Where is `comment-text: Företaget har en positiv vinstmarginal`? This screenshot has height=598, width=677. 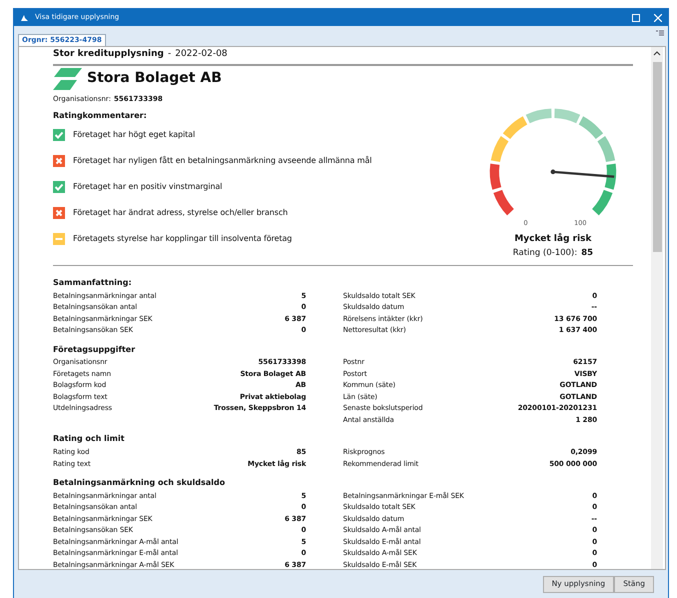
comment-text: Företaget har en positiv vinstmarginal is located at coordinates (147, 187).